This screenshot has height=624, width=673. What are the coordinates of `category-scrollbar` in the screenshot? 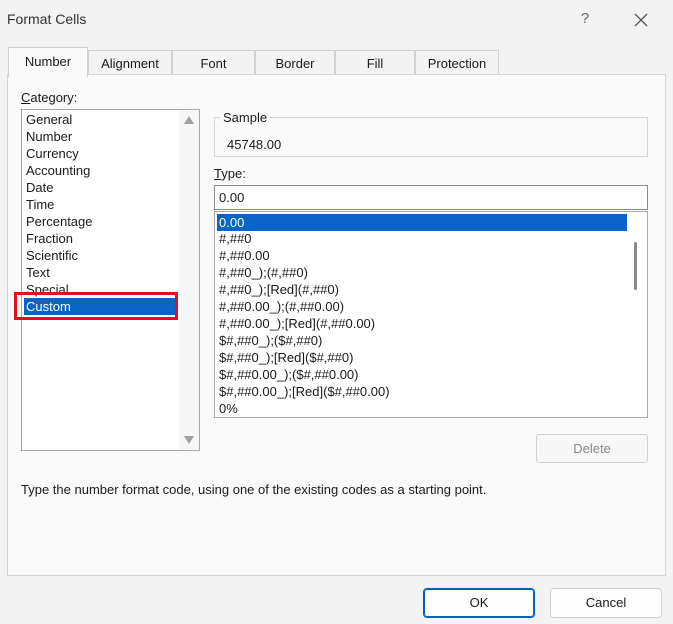 It's located at (189, 280).